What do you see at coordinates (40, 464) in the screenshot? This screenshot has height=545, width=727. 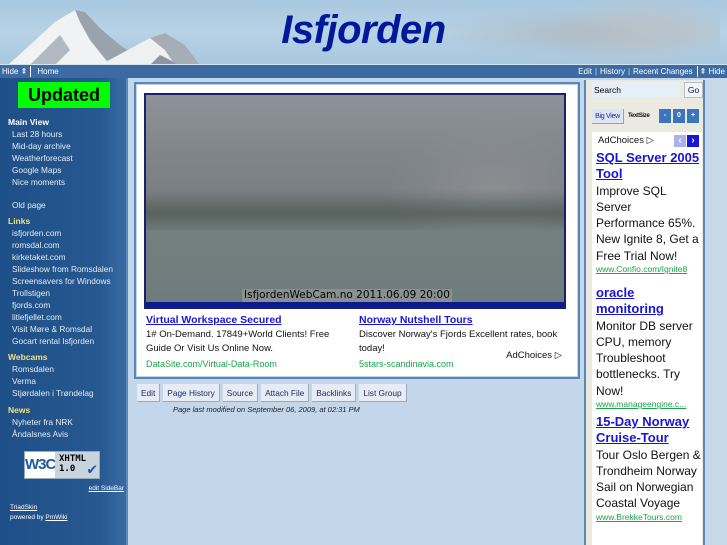 I see `w3c-logo: W3C` at bounding box center [40, 464].